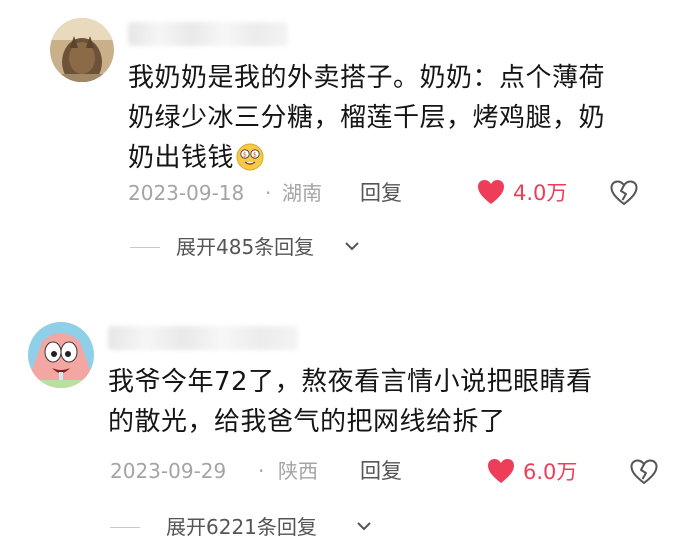  Describe the element at coordinates (307, 422) in the screenshot. I see `comment-text-line: 的散光，给我爸气的把网线给拆了` at that location.